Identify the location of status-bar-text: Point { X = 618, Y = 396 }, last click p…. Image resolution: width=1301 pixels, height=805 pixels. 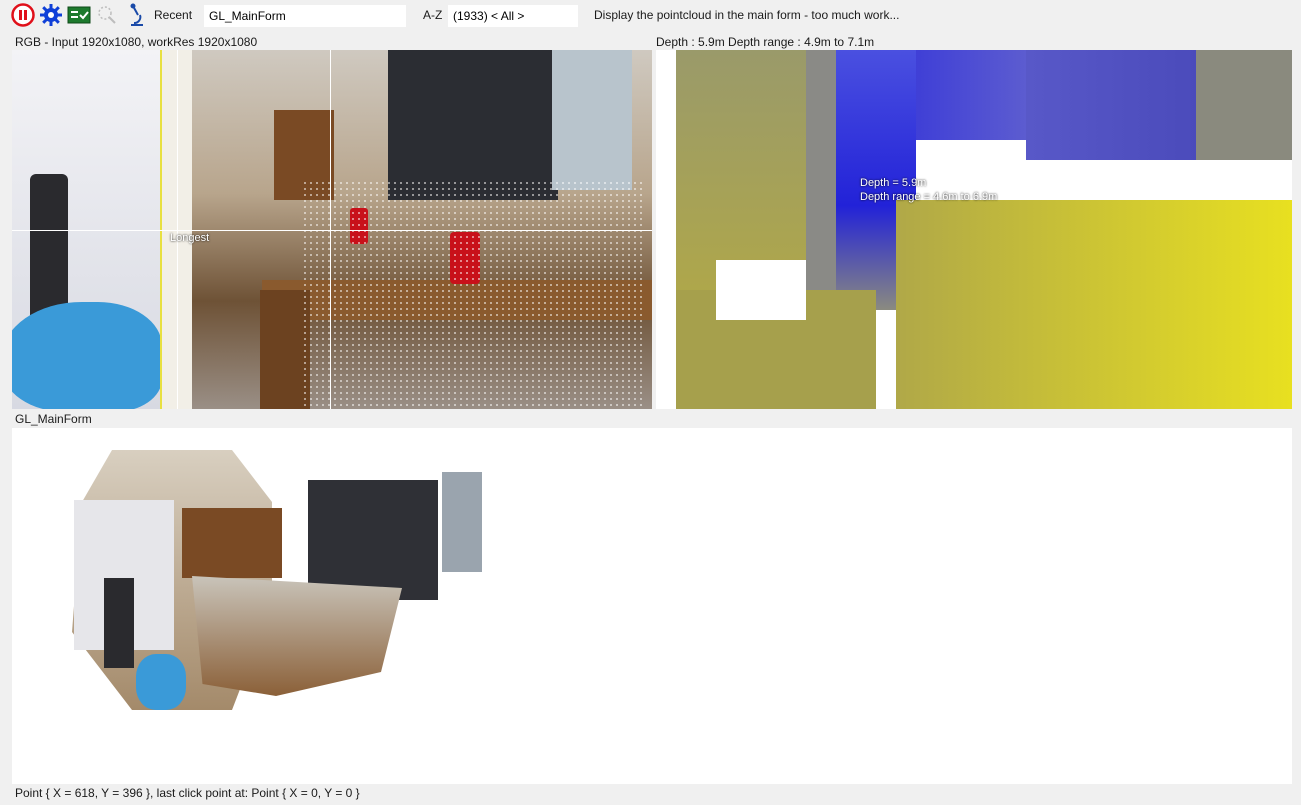
(187, 793).